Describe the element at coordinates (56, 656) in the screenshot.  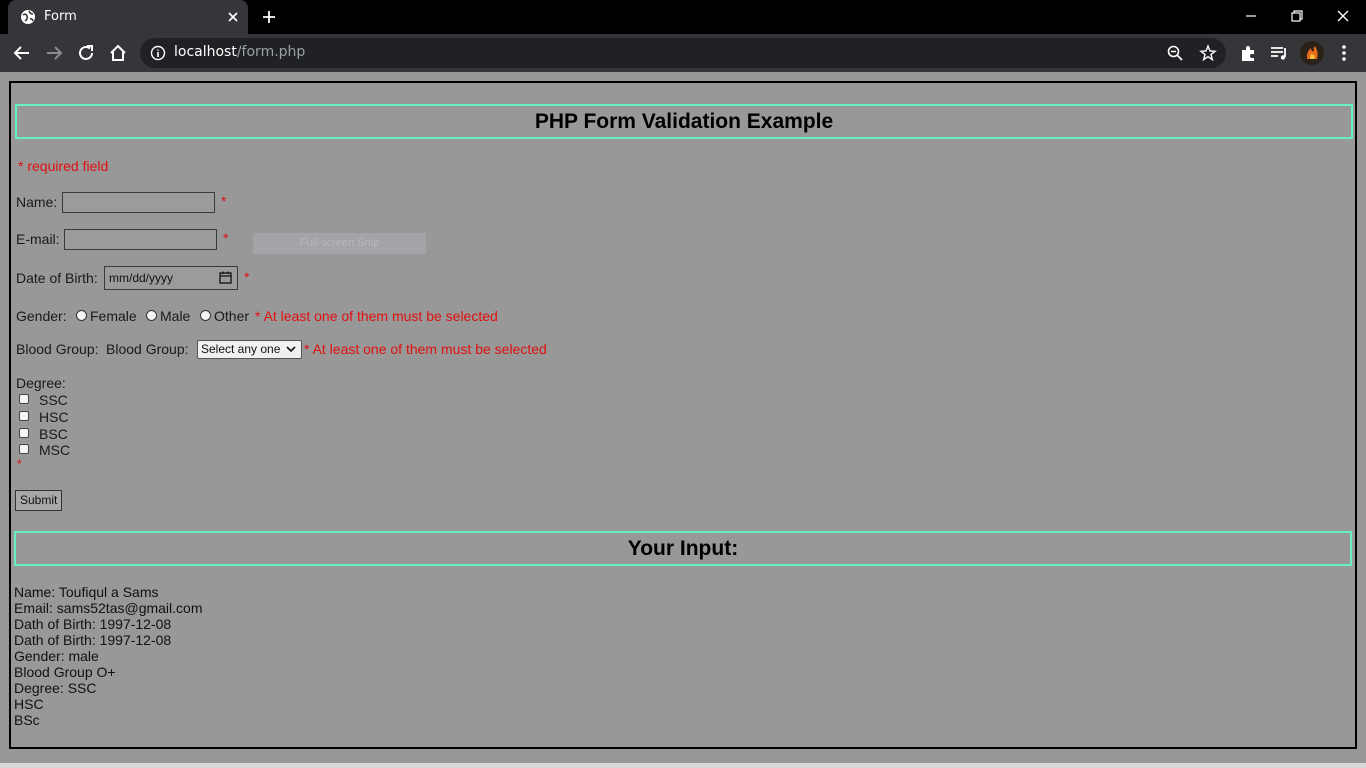
I see `output-line: Gender: male` at that location.